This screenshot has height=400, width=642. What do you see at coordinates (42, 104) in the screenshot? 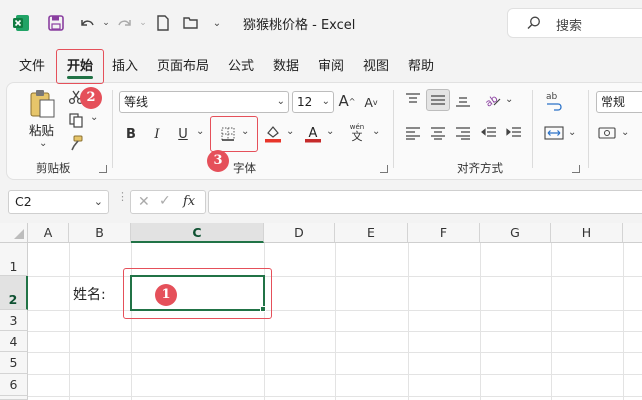
I see `paste-icon` at bounding box center [42, 104].